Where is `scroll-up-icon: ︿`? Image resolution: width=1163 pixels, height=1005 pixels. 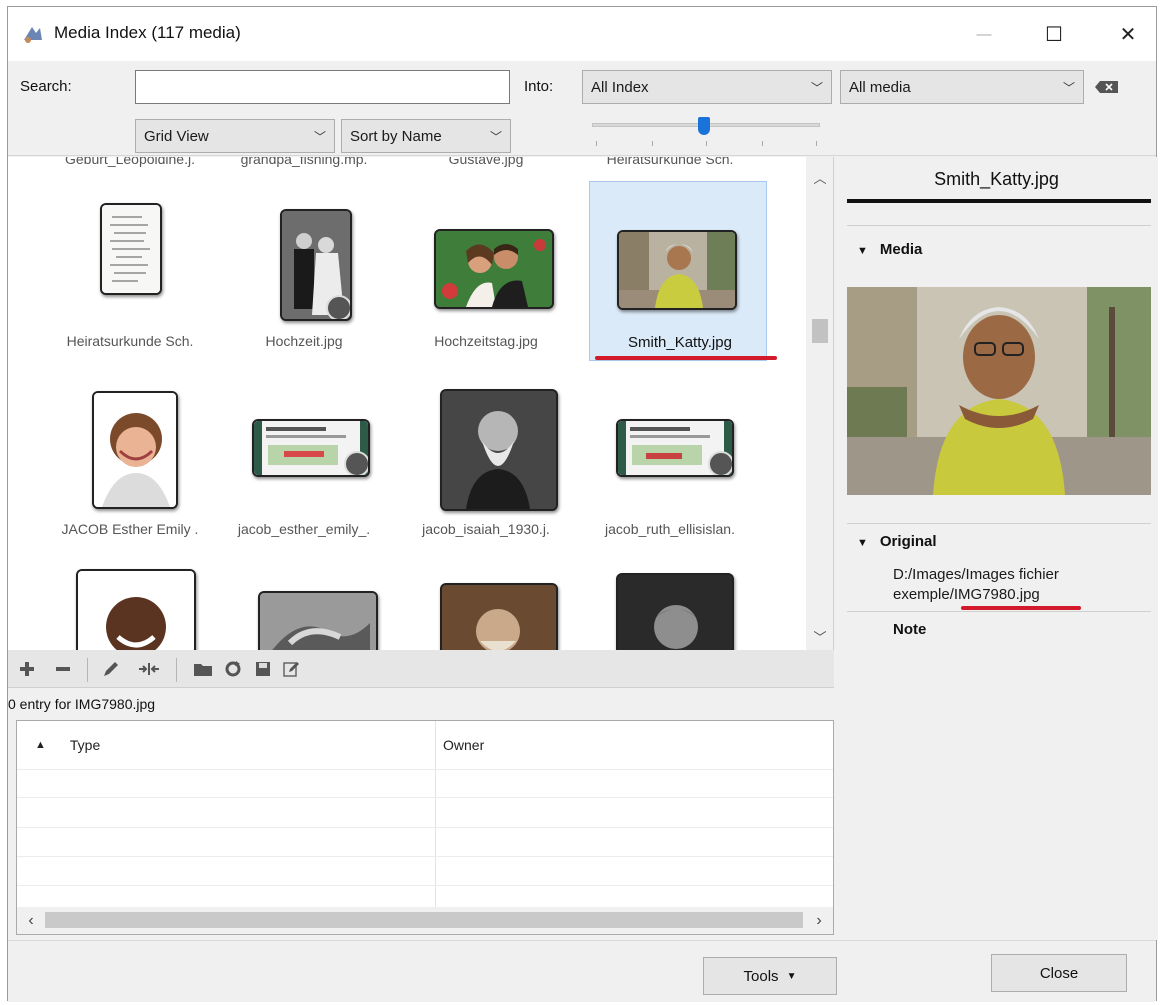 scroll-up-icon: ︿ is located at coordinates (819, 177).